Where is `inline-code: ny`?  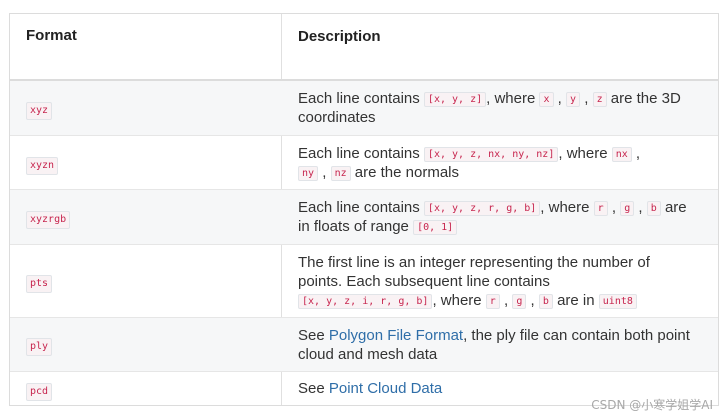
inline-code: ny is located at coordinates (308, 173).